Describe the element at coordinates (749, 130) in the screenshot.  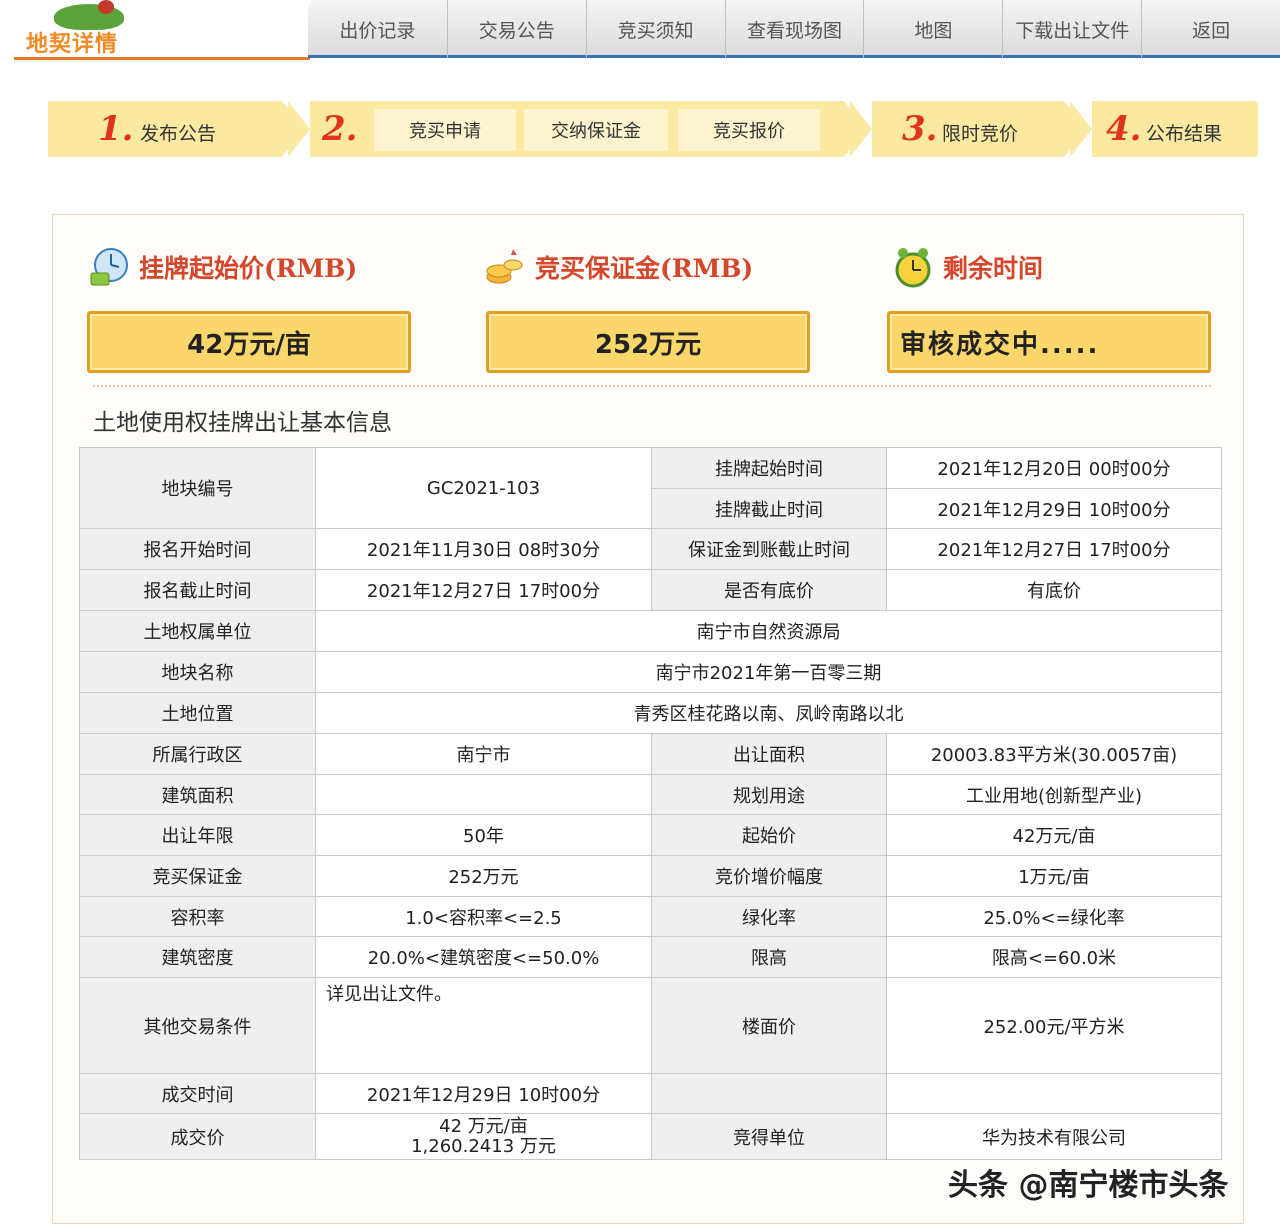
I see `substep-quote: 竞买报价` at that location.